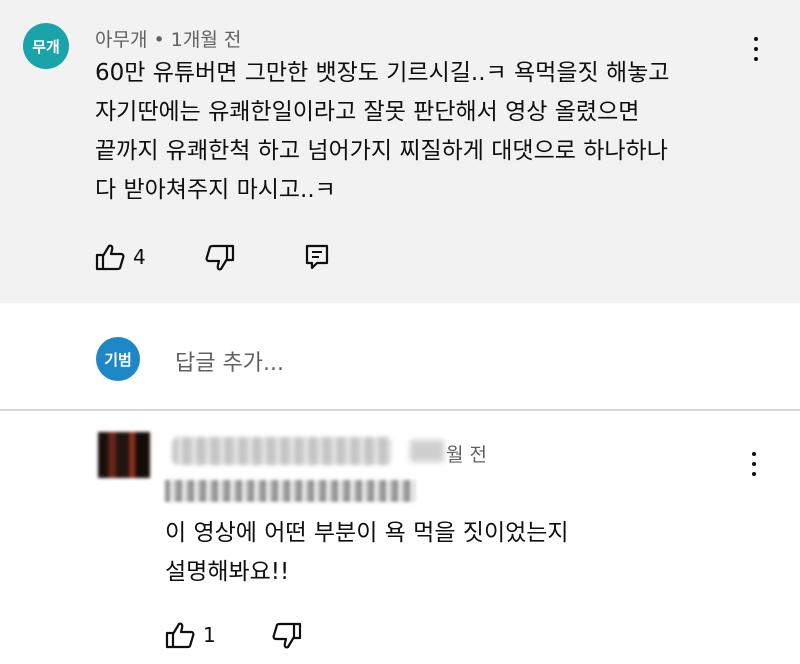 The image size is (800, 664). I want to click on like-count: 4, so click(139, 257).